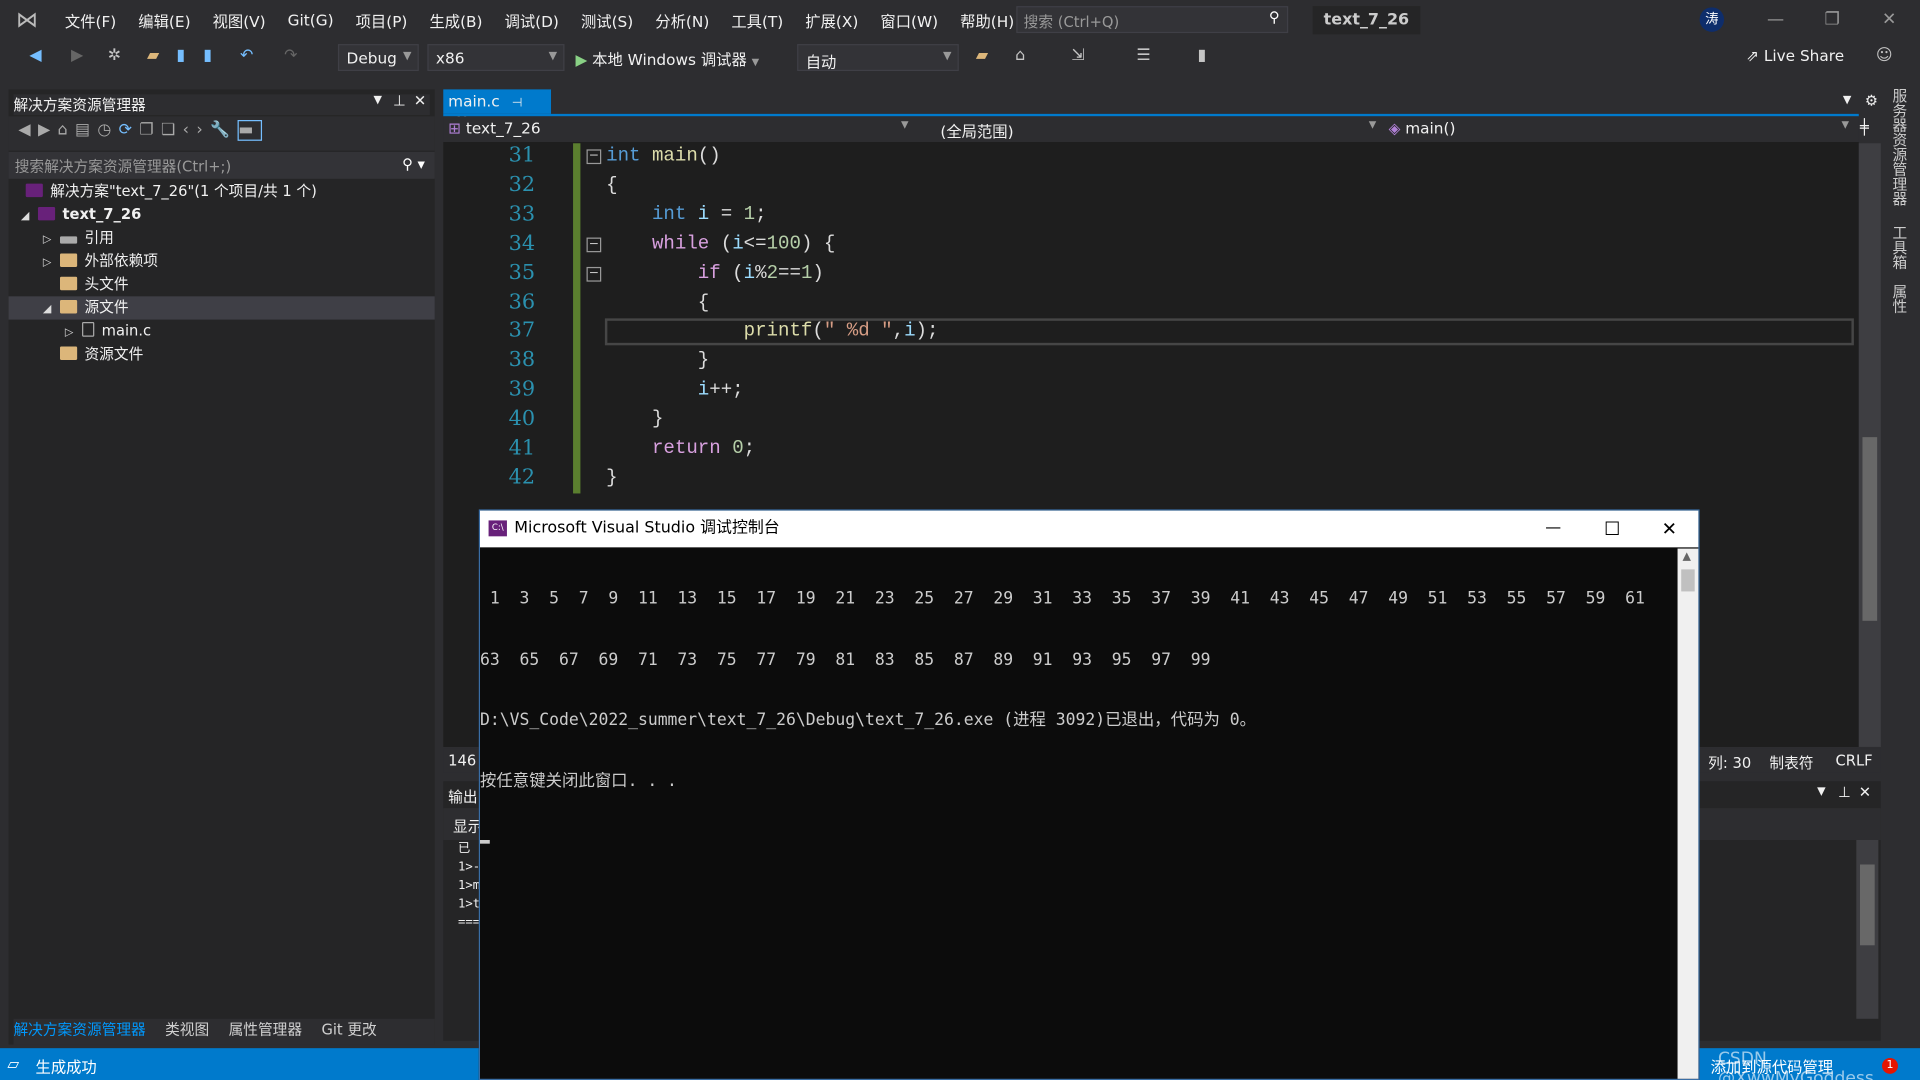 This screenshot has width=1920, height=1080. I want to click on tree-item-header-files: 头文件, so click(94, 284).